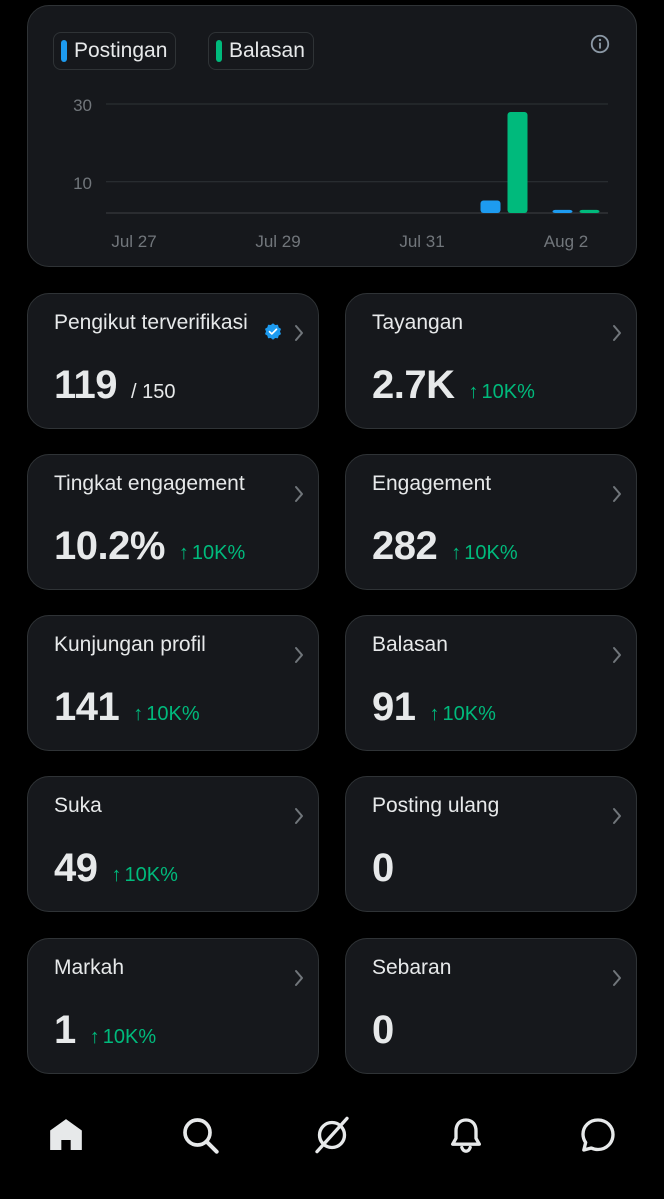 The width and height of the screenshot is (664, 1199). I want to click on messages-icon, so click(598, 1135).